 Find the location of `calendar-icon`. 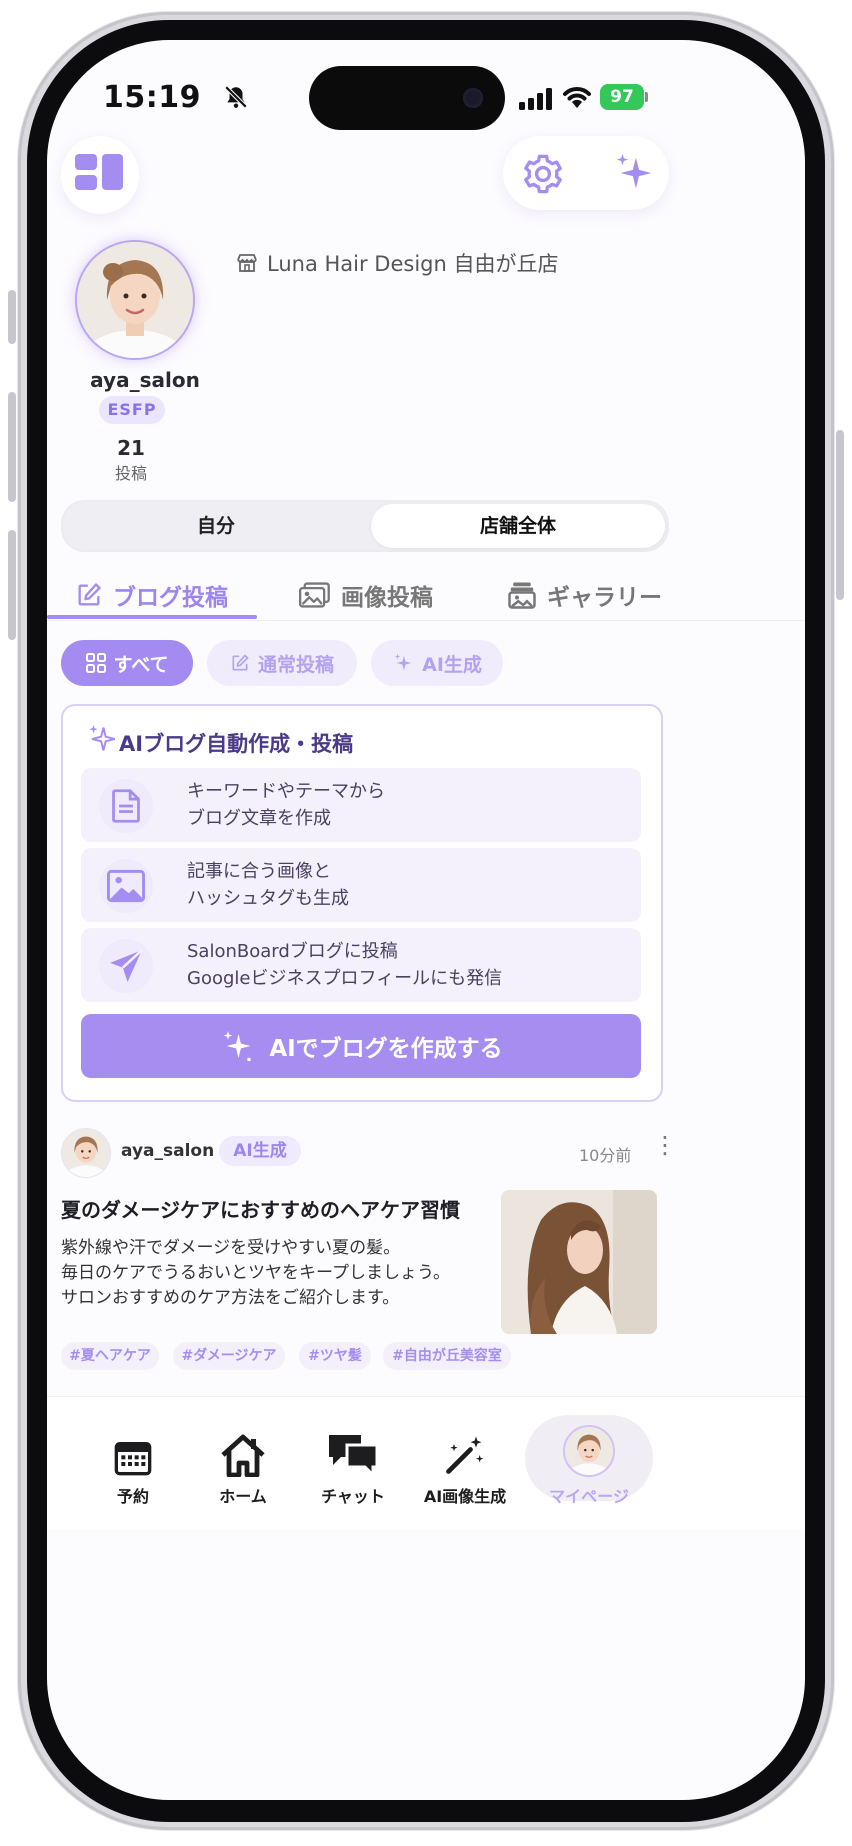

calendar-icon is located at coordinates (133, 1459).